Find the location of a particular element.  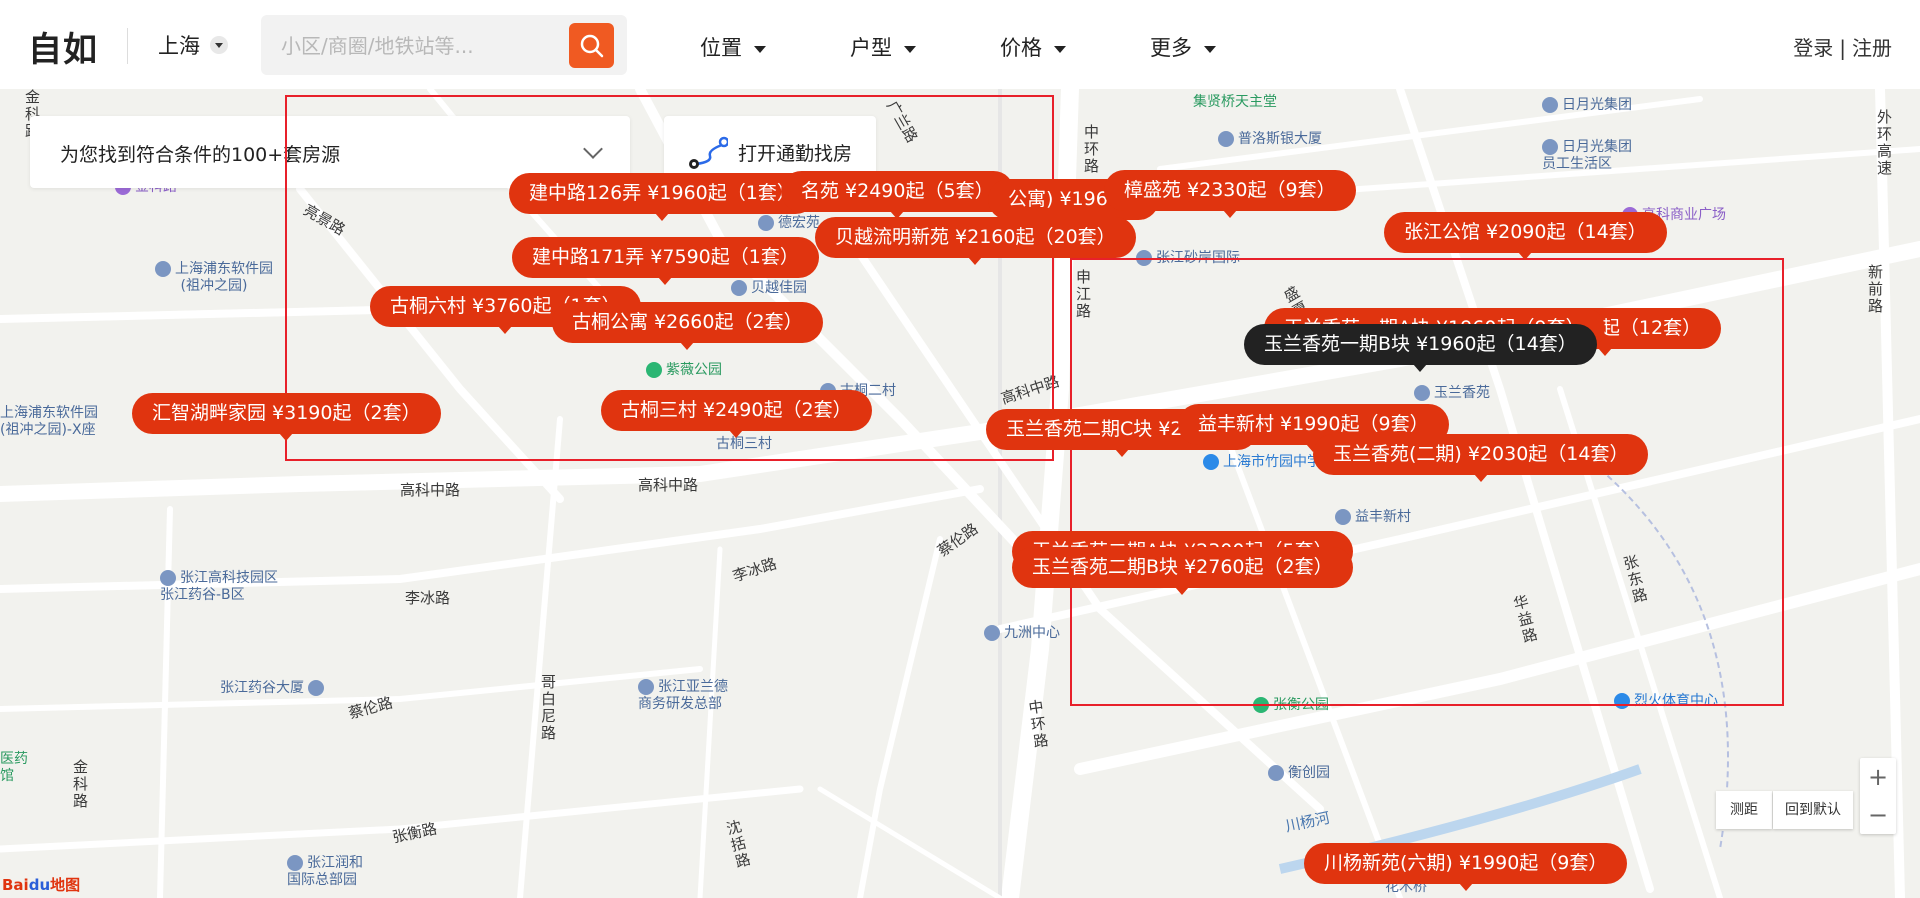

listing-marker: 川杨新苑(六期) ¥1990起（9套） is located at coordinates (1466, 867).